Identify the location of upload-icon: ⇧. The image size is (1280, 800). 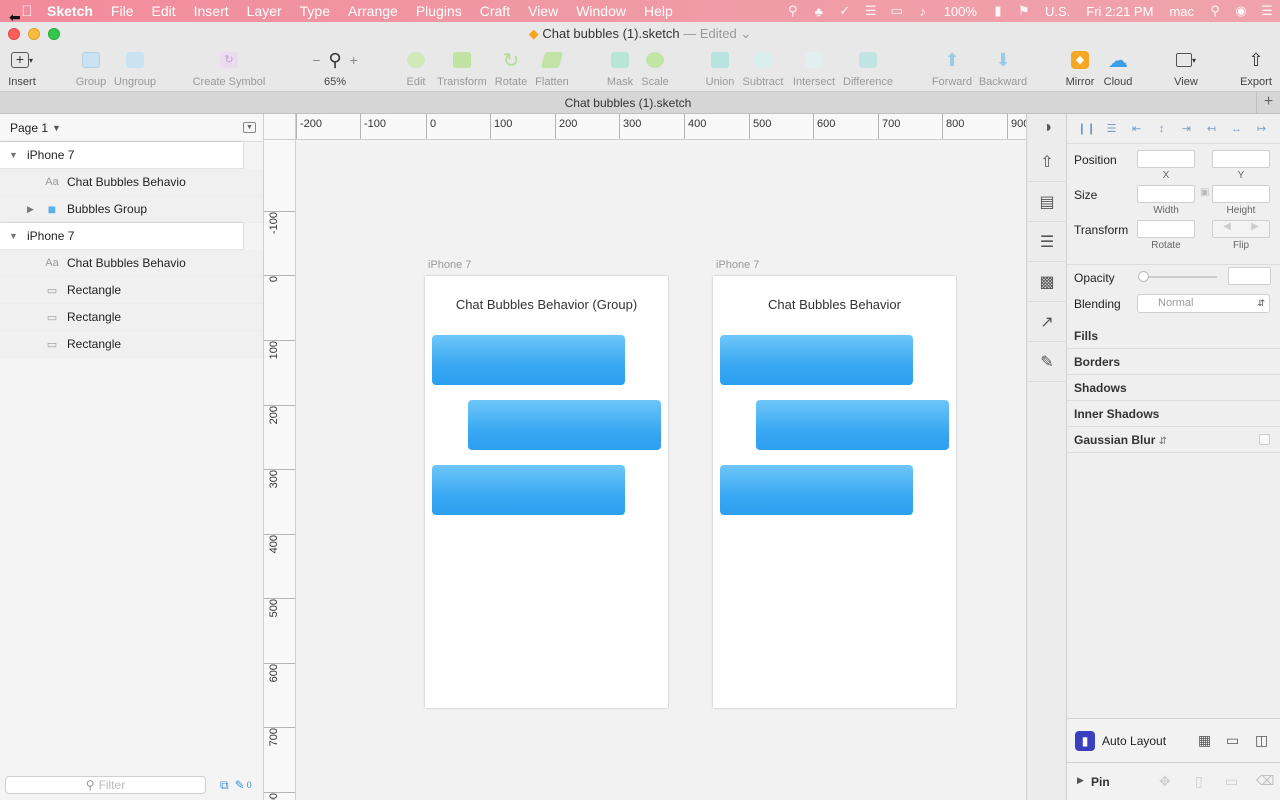
(1047, 162).